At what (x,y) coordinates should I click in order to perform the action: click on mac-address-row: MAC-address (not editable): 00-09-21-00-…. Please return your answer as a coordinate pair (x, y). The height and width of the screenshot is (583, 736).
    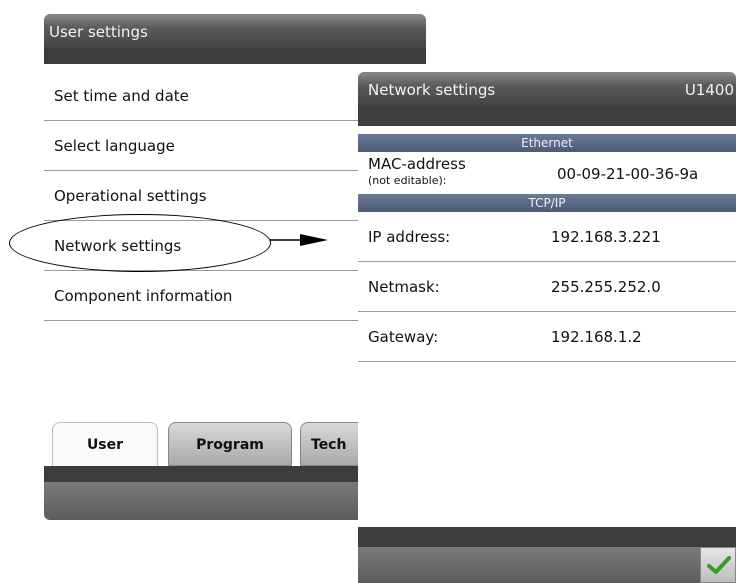
    Looking at the image, I should click on (547, 173).